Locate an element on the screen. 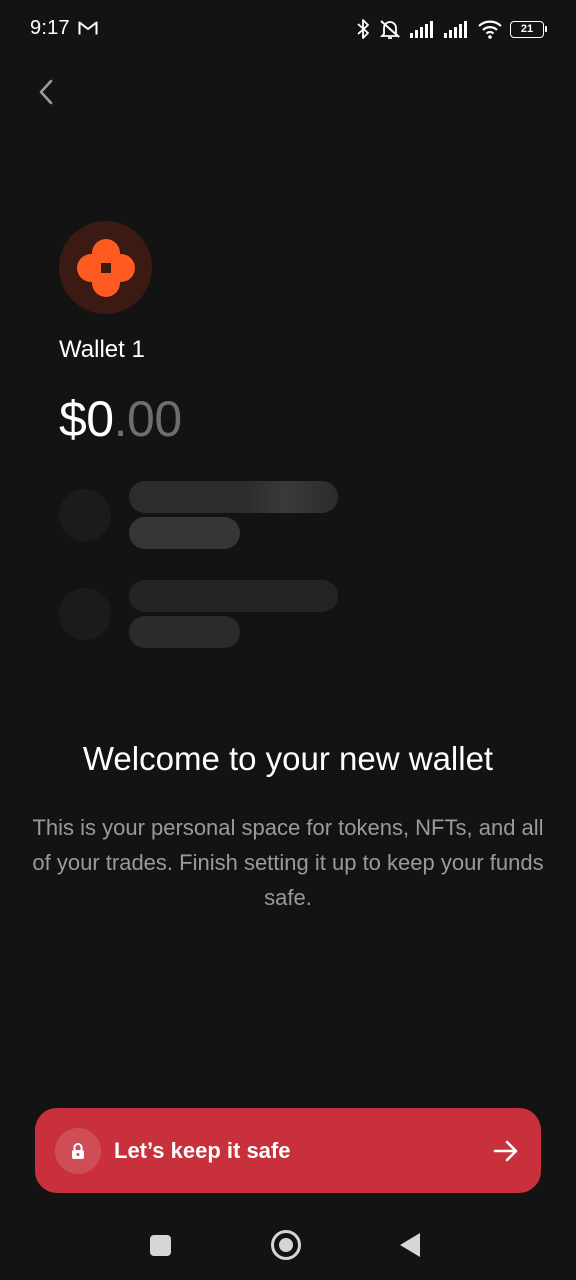  status-bar: 9:17 21 is located at coordinates (288, 29).